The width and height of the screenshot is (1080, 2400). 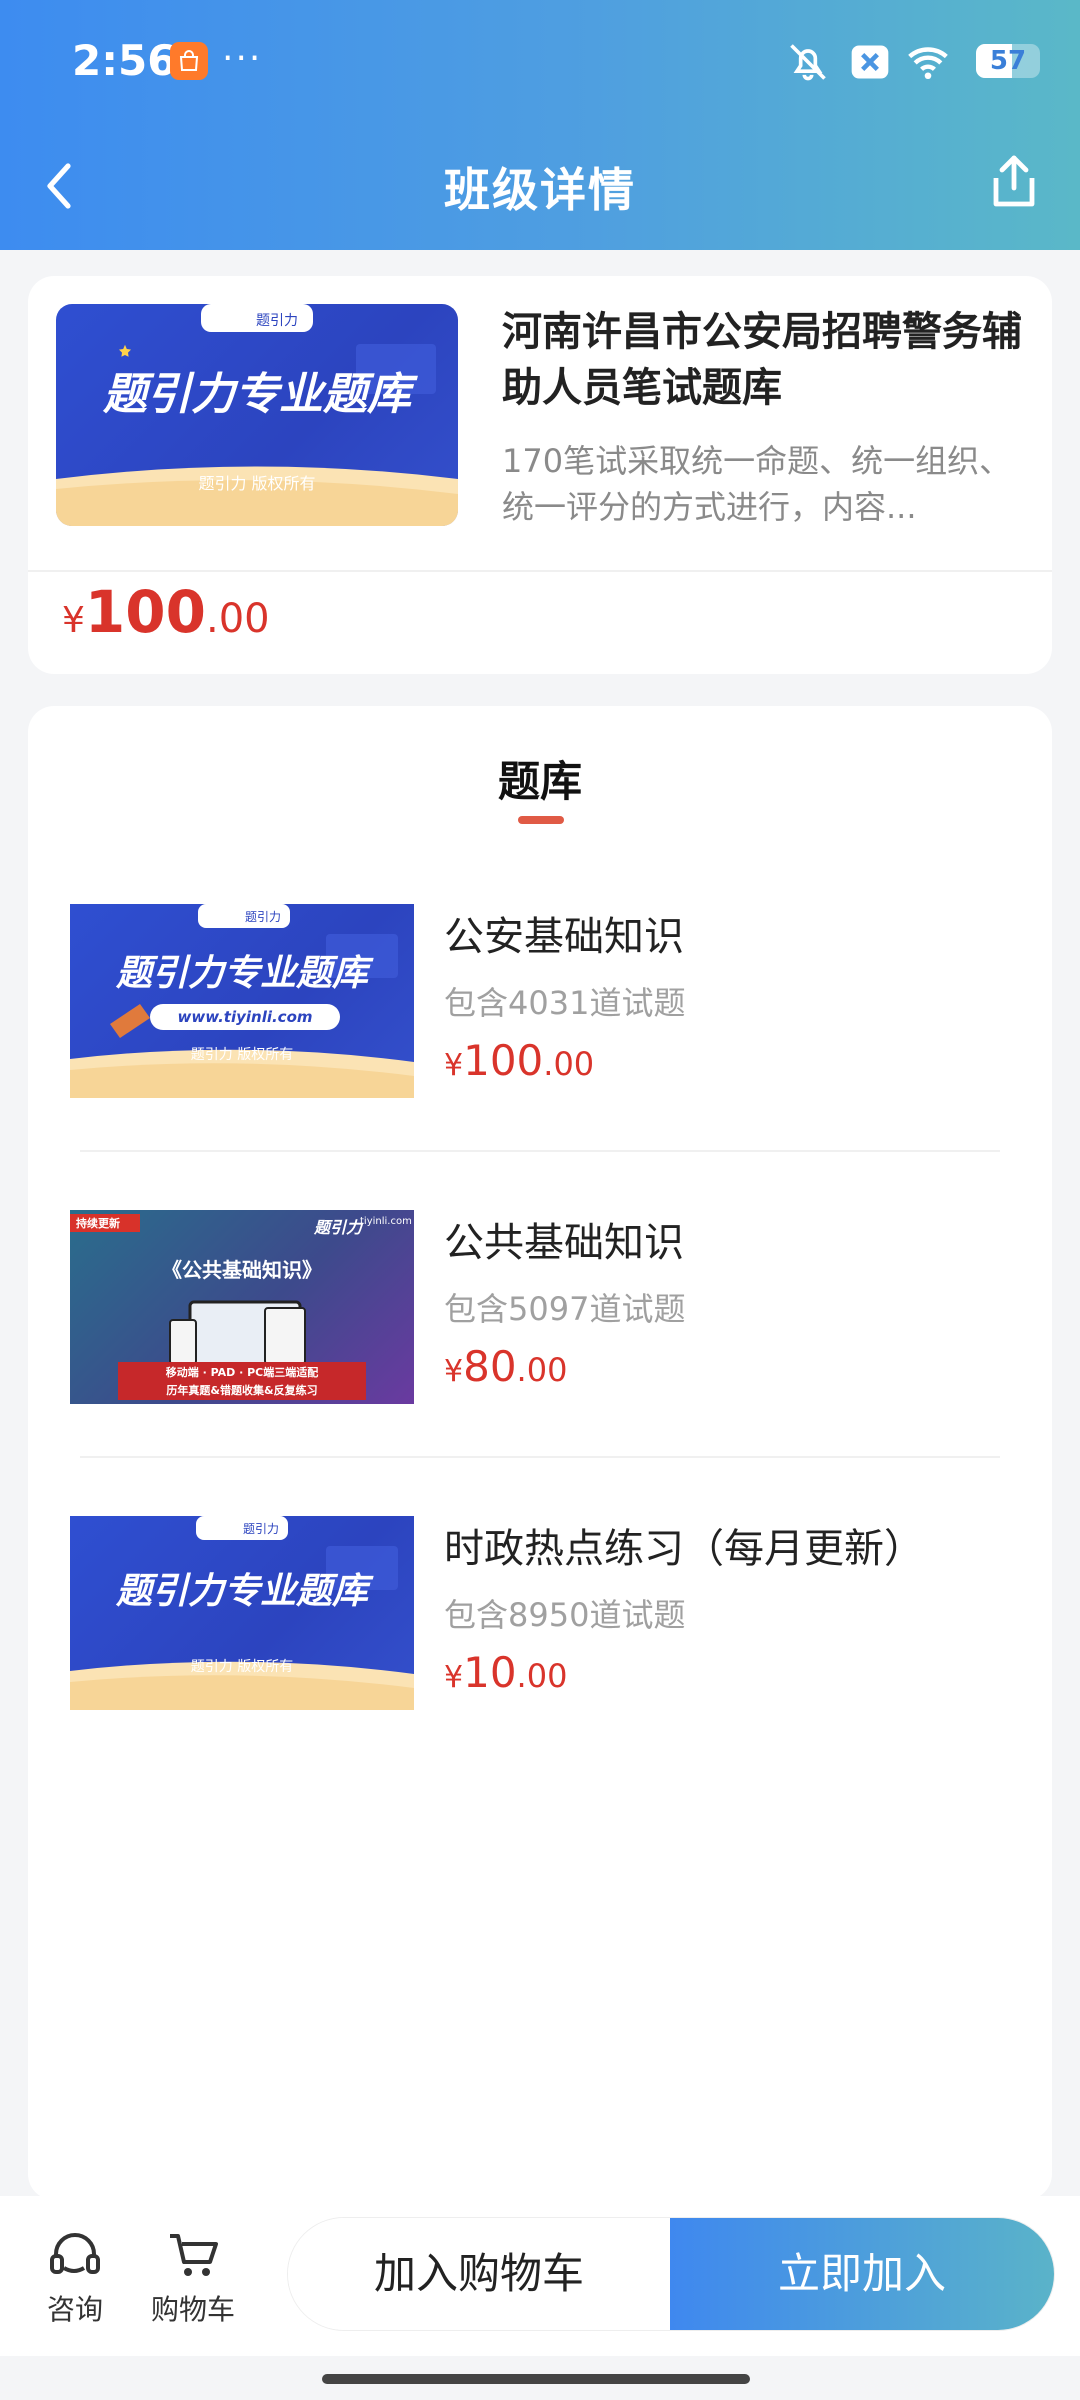 What do you see at coordinates (540, 190) in the screenshot?
I see `page-title: 班级详情` at bounding box center [540, 190].